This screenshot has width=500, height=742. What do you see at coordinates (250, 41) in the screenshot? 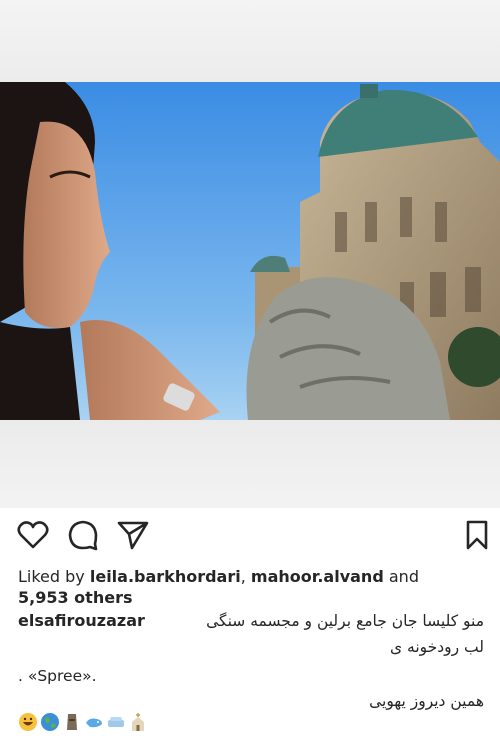
I see `top-gray-band` at bounding box center [250, 41].